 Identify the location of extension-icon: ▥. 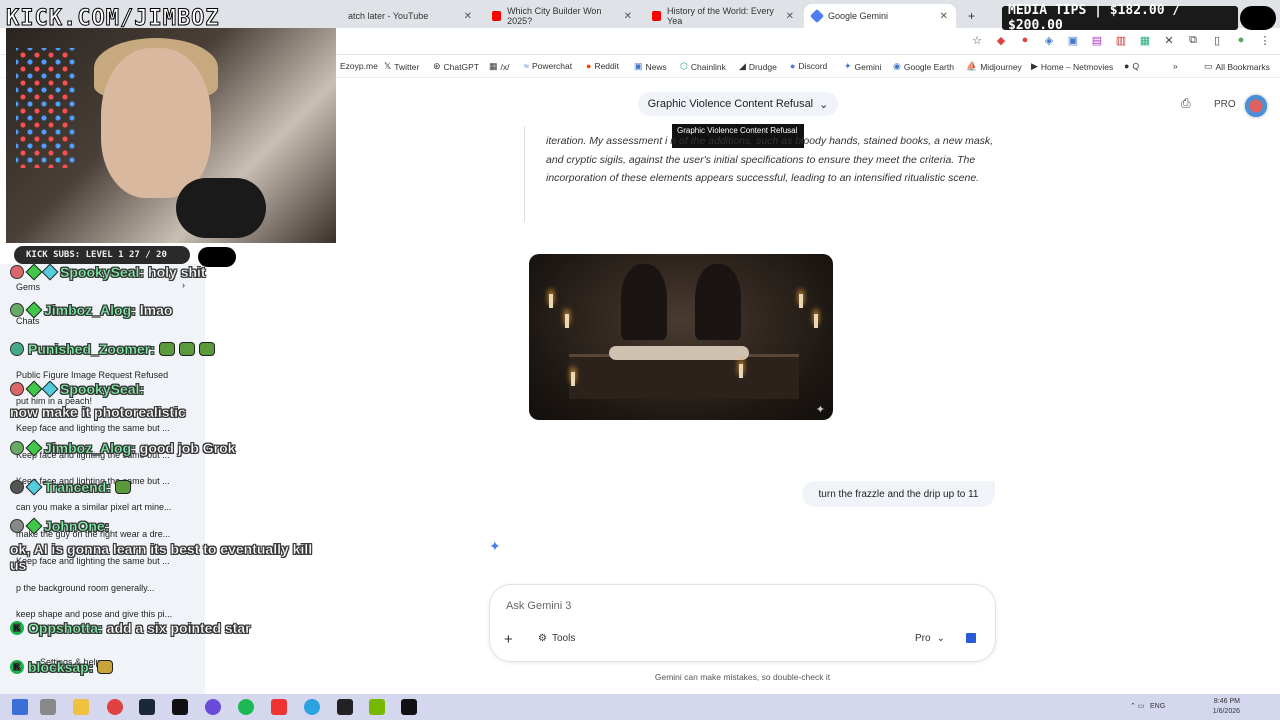
(1121, 40).